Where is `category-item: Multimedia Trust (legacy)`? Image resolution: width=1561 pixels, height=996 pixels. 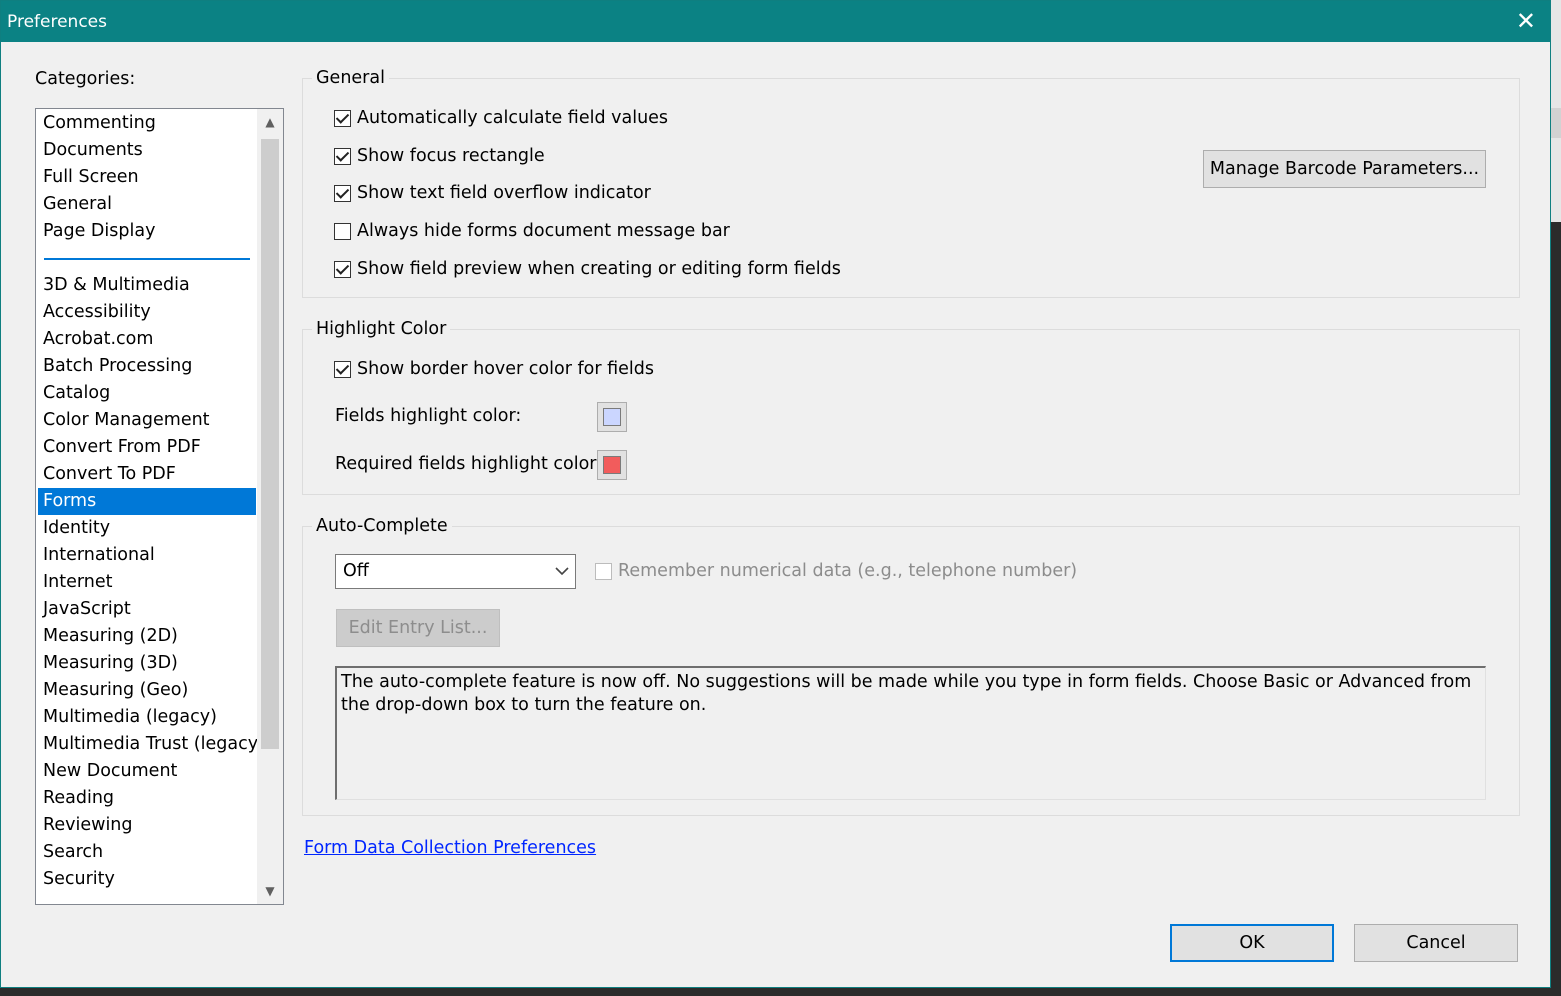 category-item: Multimedia Trust (legacy) is located at coordinates (151, 744).